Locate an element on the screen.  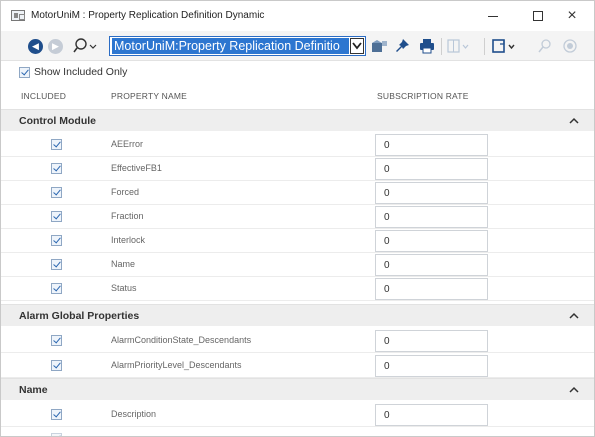
property-name: AEError is located at coordinates (127, 144).